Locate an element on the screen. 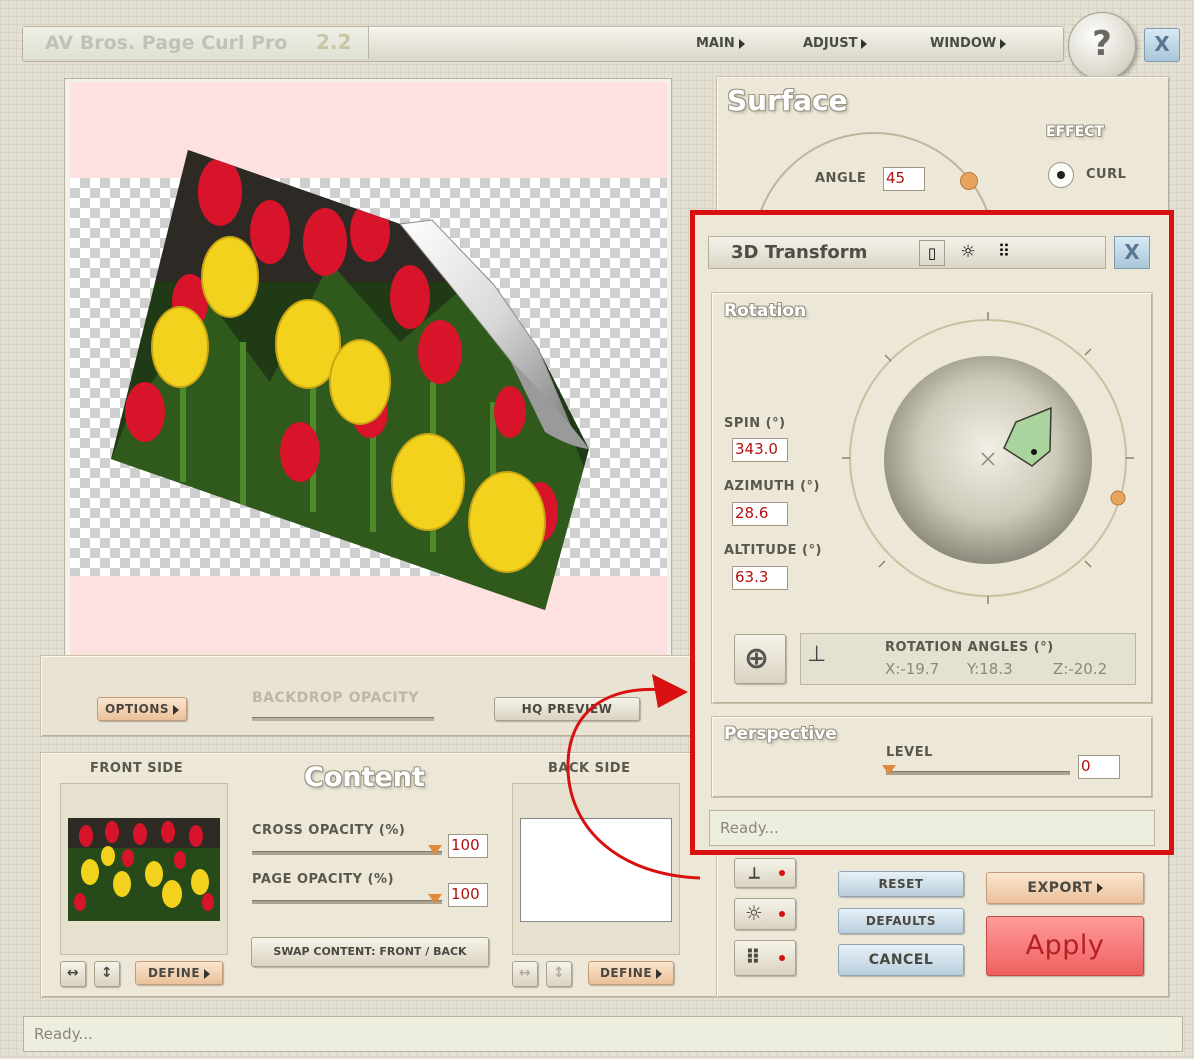 The image size is (1194, 1059). spin-label: SPIN (°) is located at coordinates (755, 423).